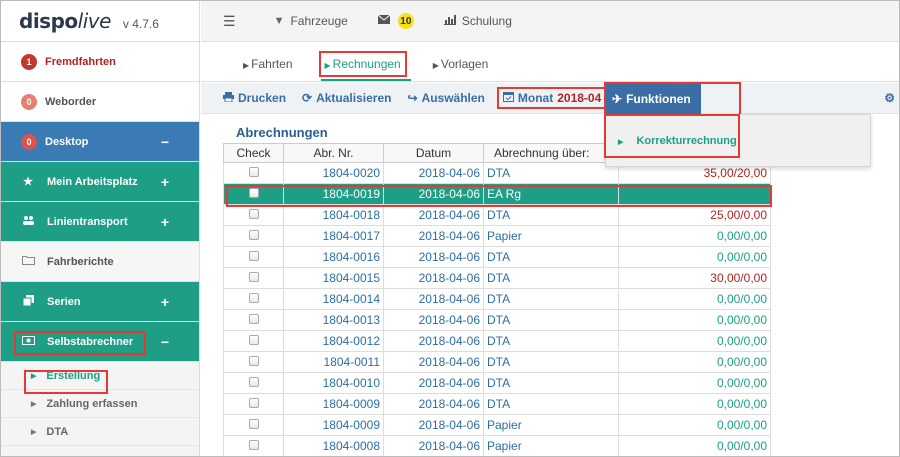 Image resolution: width=900 pixels, height=457 pixels. I want to click on table-row: 1804-0012 2018-04-06 DTA 0,00/0,00, so click(497, 341).